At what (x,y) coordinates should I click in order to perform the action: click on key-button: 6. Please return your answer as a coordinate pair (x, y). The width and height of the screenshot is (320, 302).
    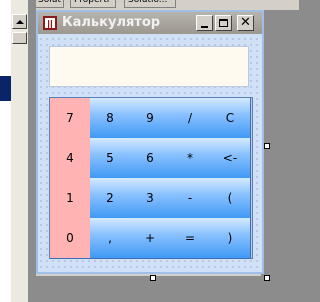
    Looking at the image, I should click on (150, 158).